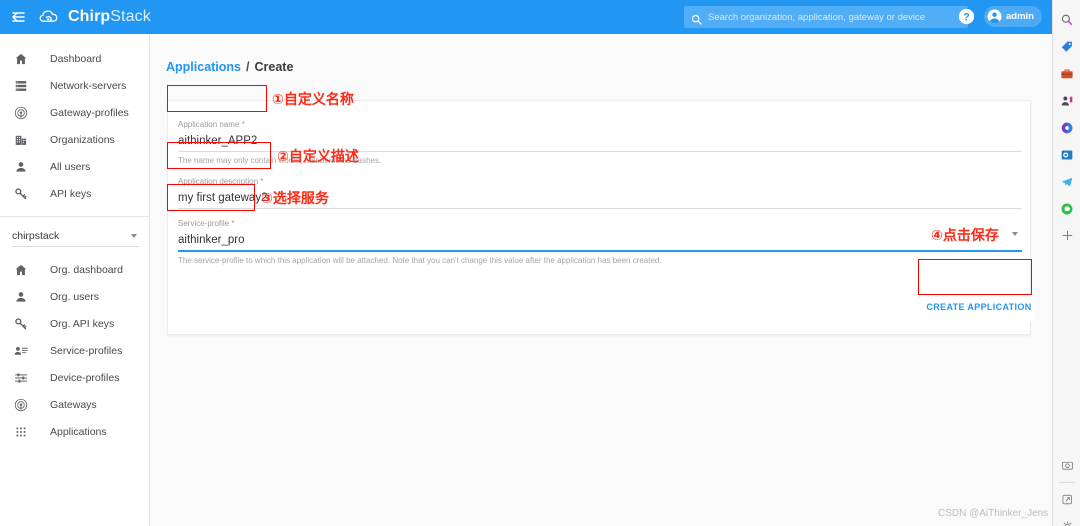 The image size is (1080, 526). What do you see at coordinates (526, 17) in the screenshot?
I see `app-header: ChirpStack ?` at bounding box center [526, 17].